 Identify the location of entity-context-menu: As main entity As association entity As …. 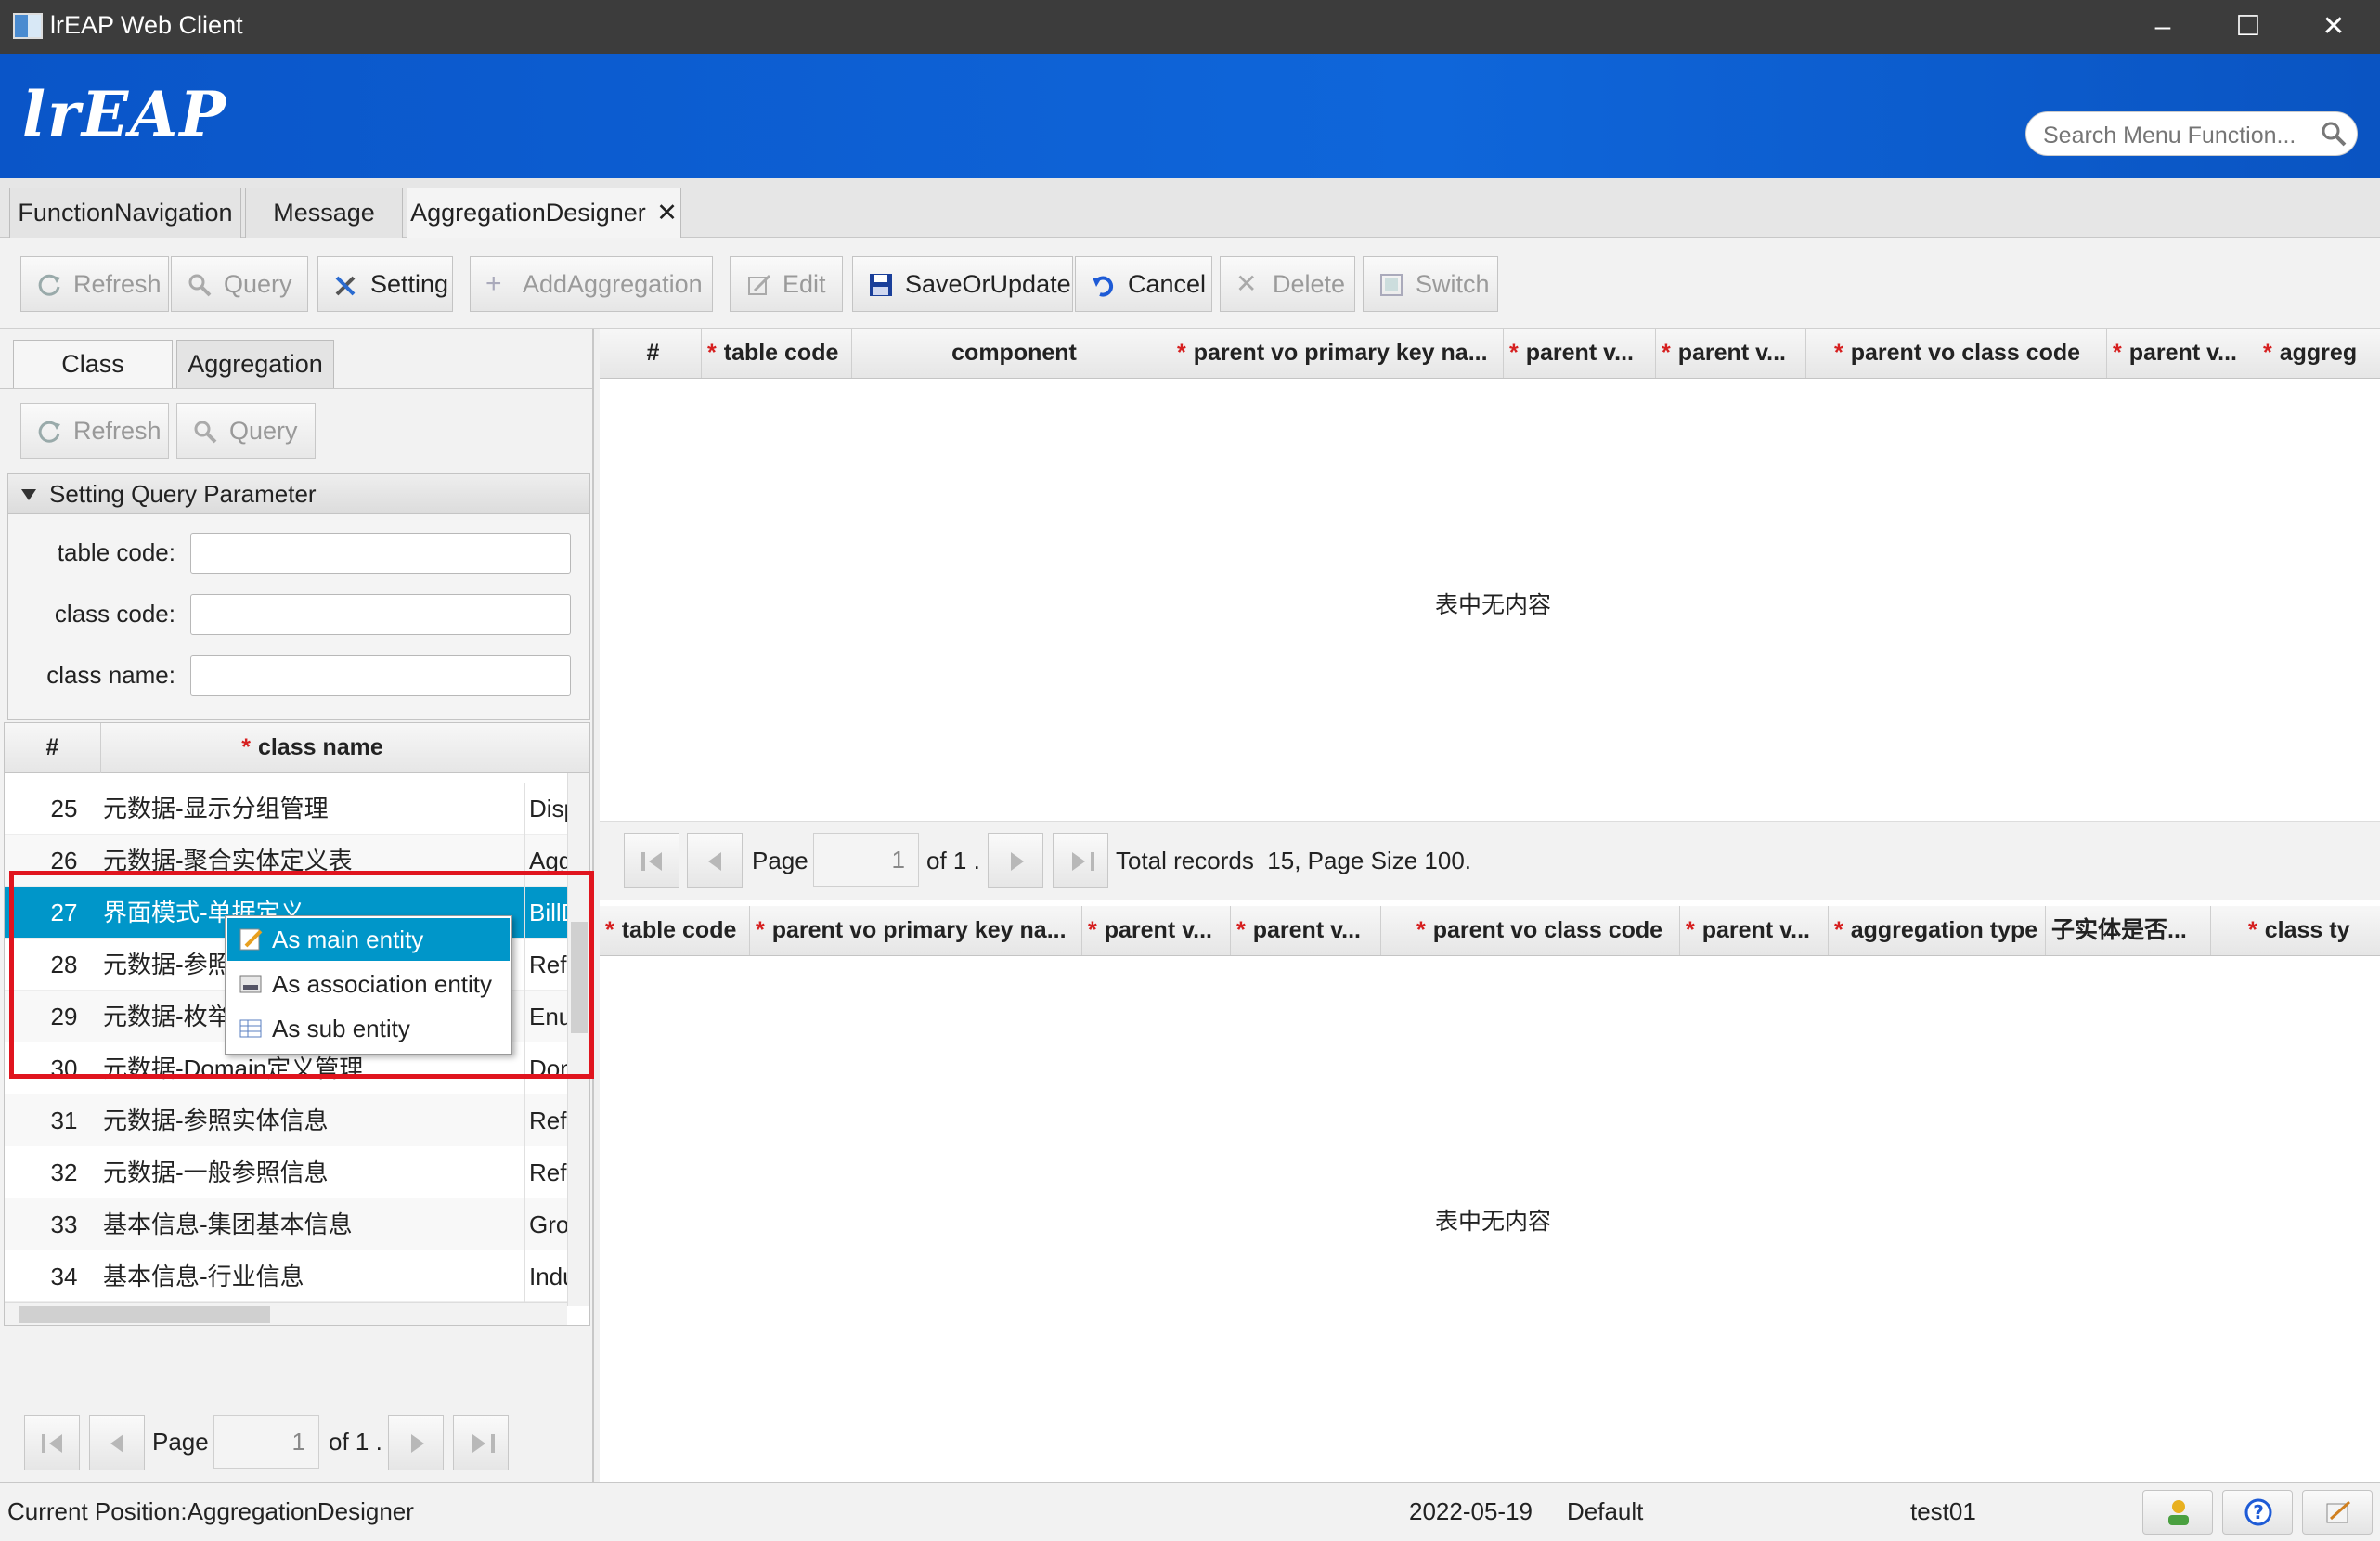
(368, 985).